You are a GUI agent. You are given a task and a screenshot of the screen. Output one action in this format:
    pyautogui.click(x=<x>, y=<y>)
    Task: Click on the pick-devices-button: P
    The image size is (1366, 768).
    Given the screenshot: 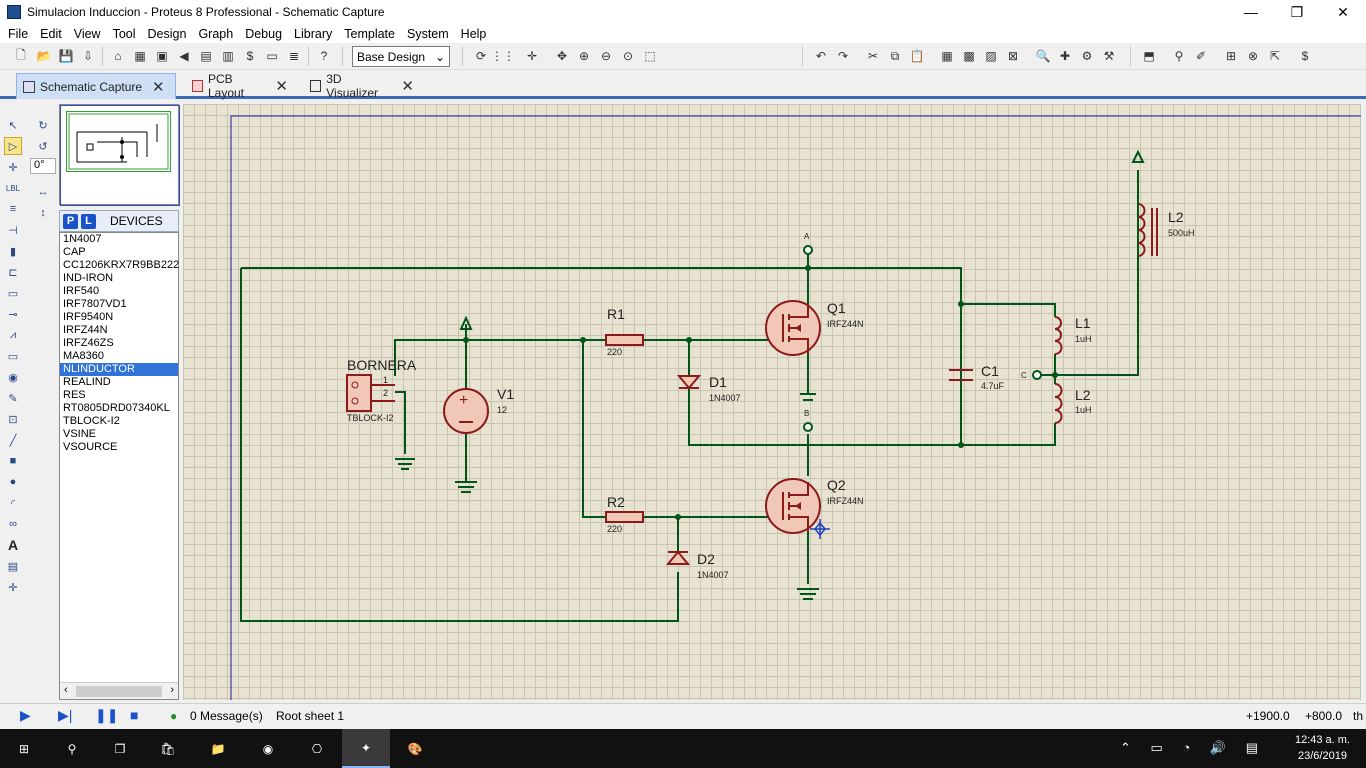 What is the action you would take?
    pyautogui.click(x=70, y=221)
    